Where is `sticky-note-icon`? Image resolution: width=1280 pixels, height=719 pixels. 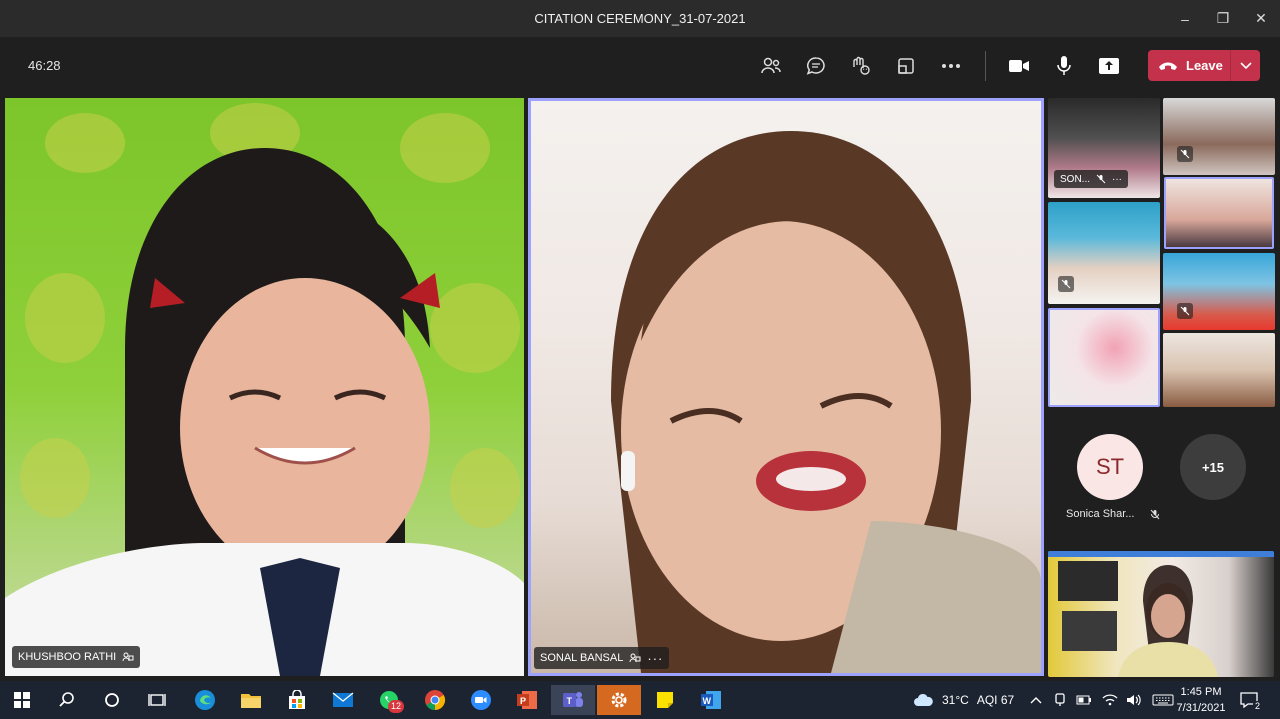
sticky-note-icon is located at coordinates (665, 700).